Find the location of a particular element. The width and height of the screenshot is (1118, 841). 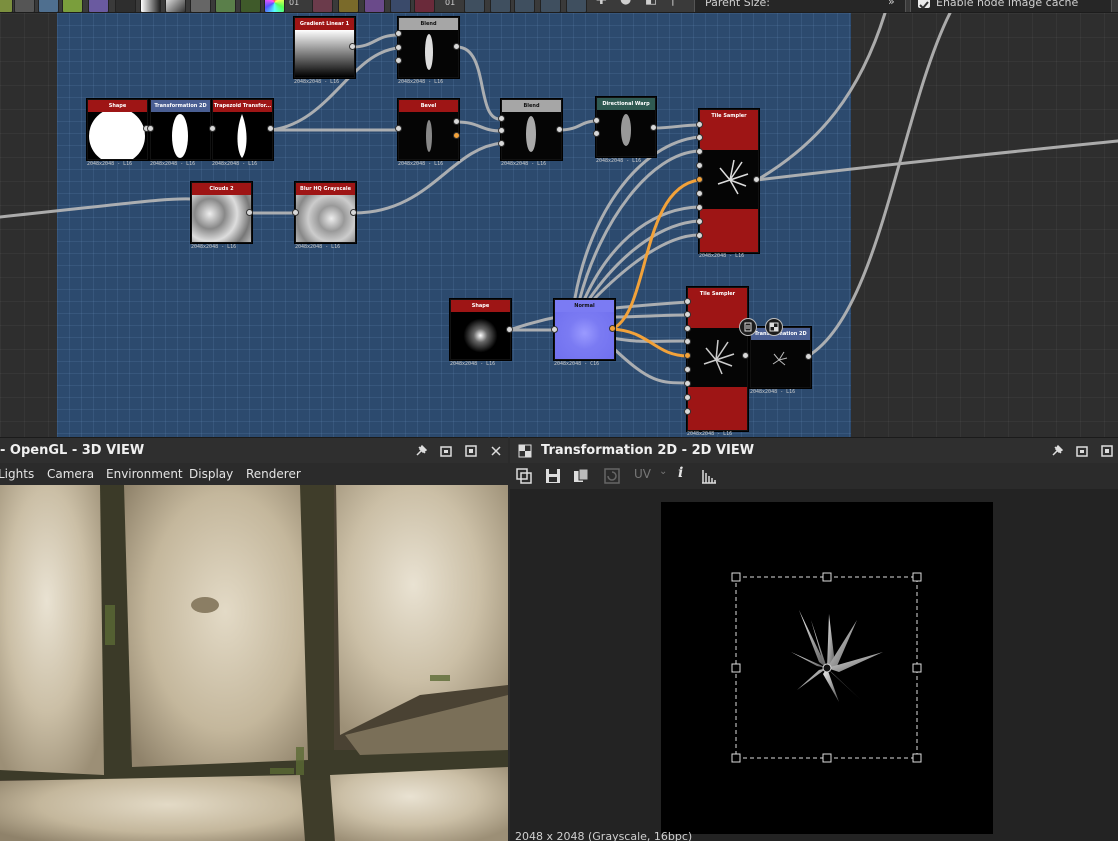

image-canvas is located at coordinates (827, 668).